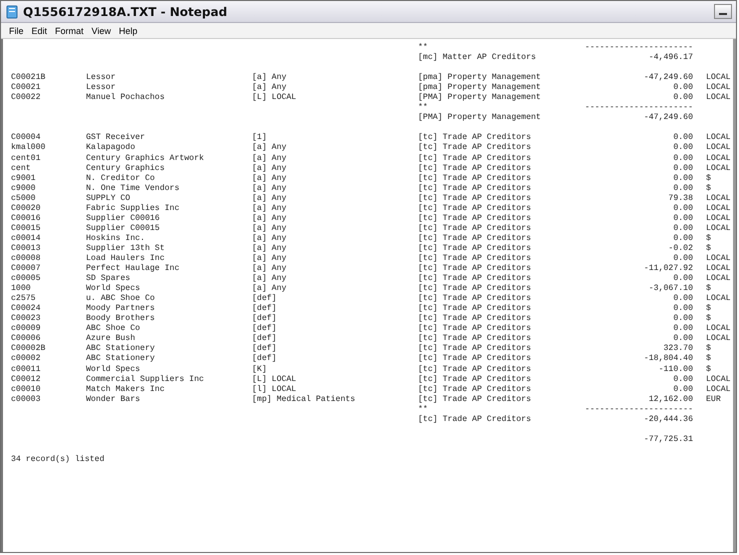 The image size is (739, 555). I want to click on ledger-name: [PMA] Property Management, so click(480, 98).